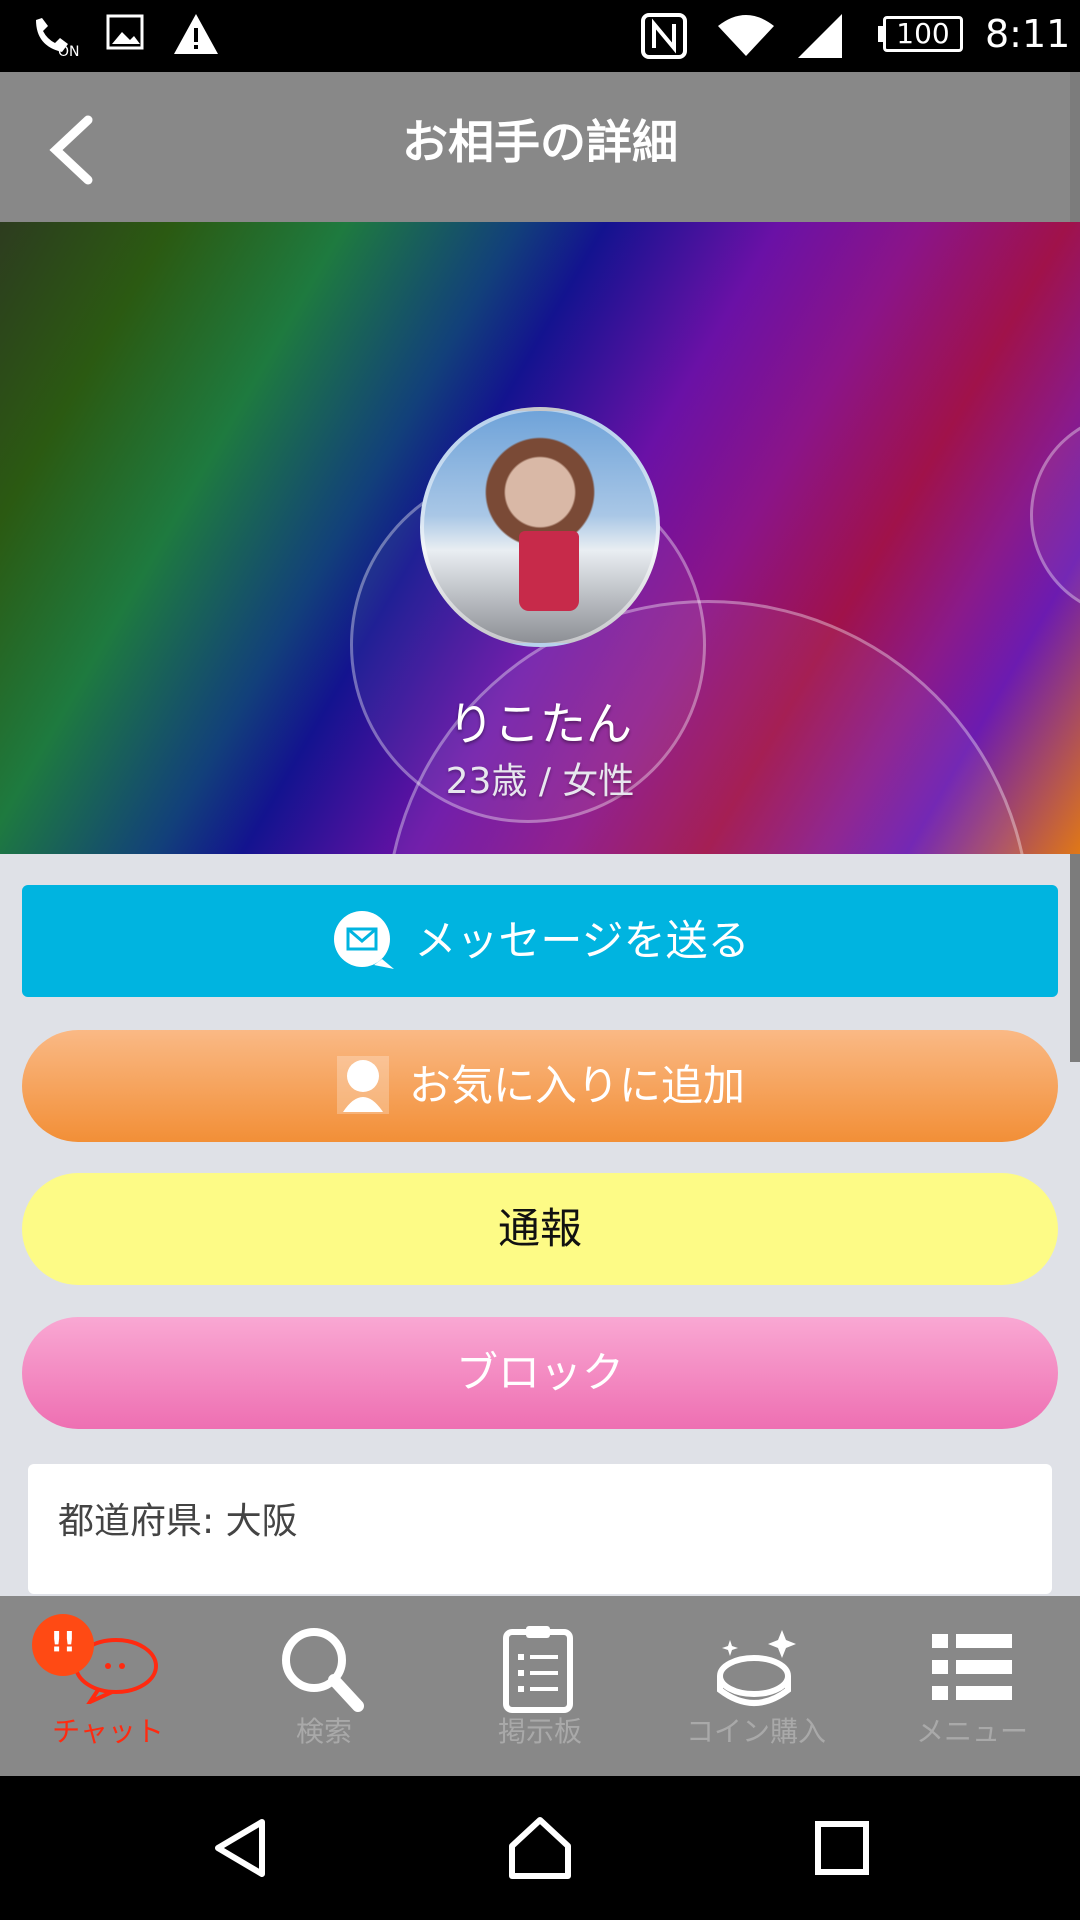 The width and height of the screenshot is (1080, 1920). I want to click on prefecture-text: 都道府県: 大阪, so click(178, 1521).